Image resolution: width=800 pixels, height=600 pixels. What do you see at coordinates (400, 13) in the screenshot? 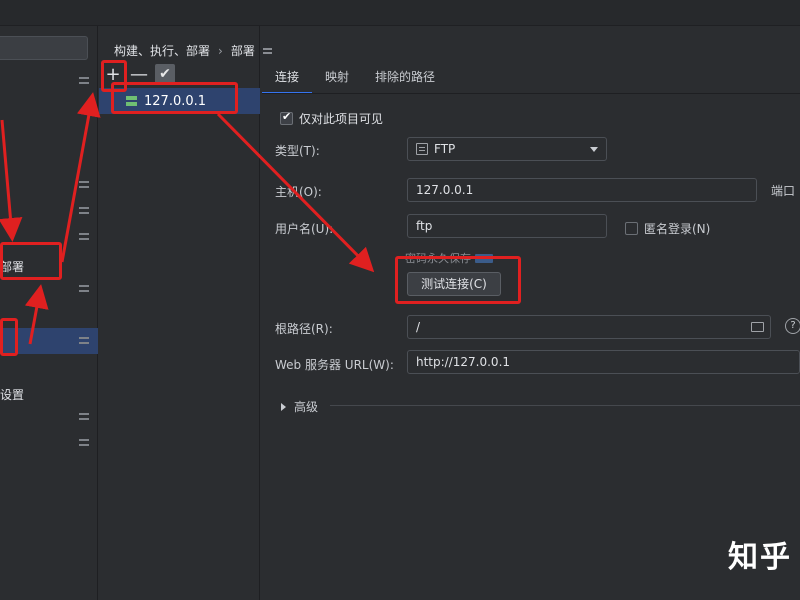
I see `window-top-bar` at bounding box center [400, 13].